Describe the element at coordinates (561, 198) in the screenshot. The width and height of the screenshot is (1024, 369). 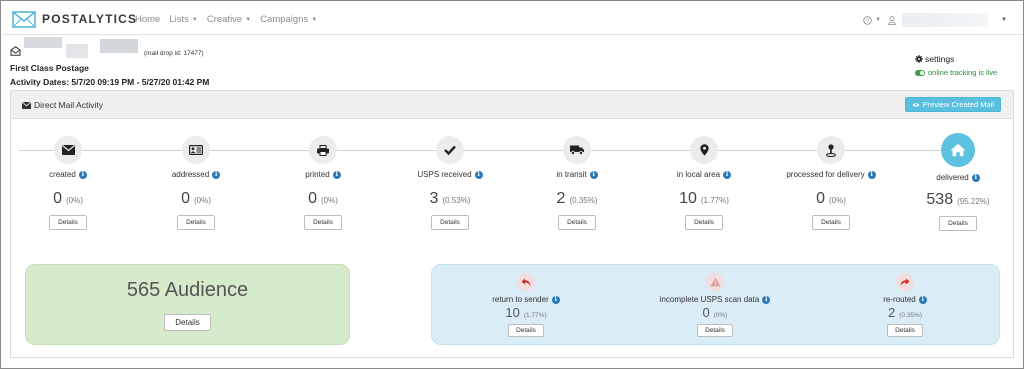
I see `stage-count-value: 2` at that location.